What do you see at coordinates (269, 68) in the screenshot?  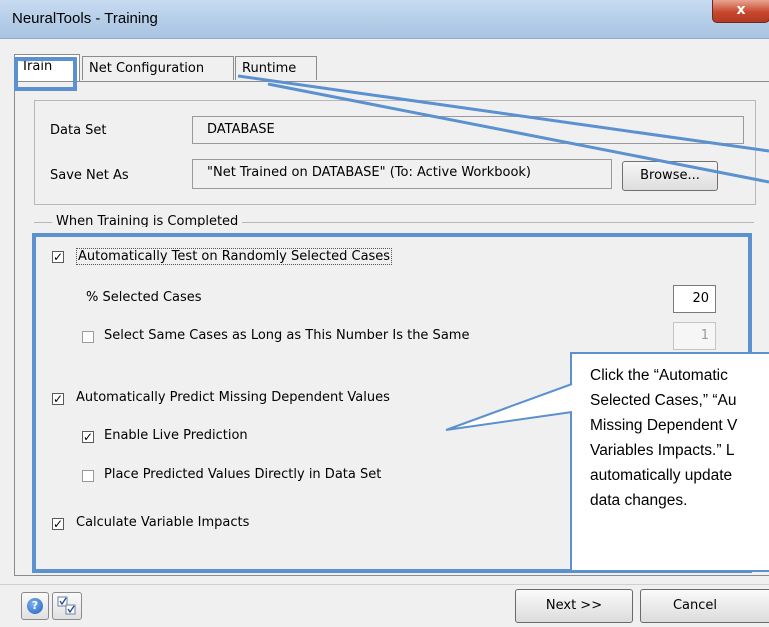 I see `tab-runtime-label: Runtime` at bounding box center [269, 68].